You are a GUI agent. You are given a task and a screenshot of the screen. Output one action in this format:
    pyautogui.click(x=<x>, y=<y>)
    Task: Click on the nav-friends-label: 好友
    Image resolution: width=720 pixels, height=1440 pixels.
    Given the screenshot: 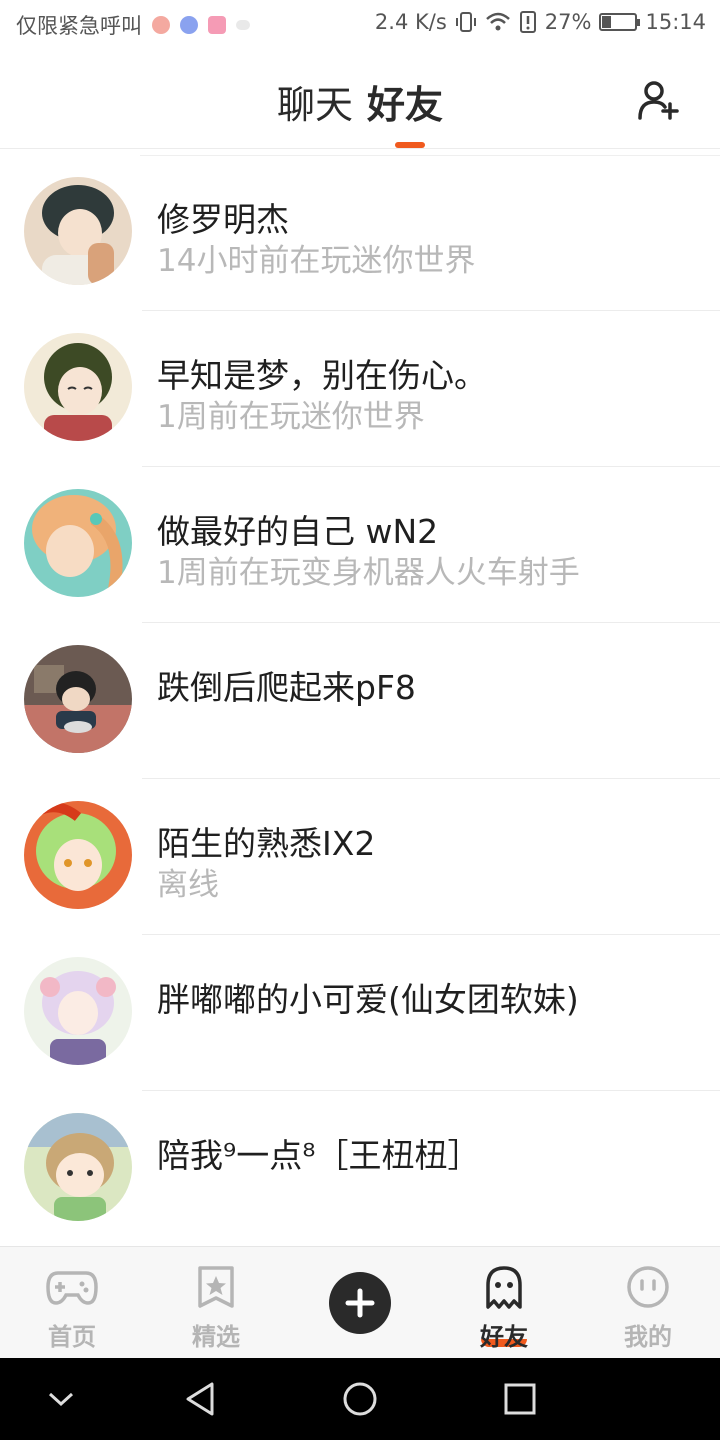 What is the action you would take?
    pyautogui.click(x=504, y=1337)
    